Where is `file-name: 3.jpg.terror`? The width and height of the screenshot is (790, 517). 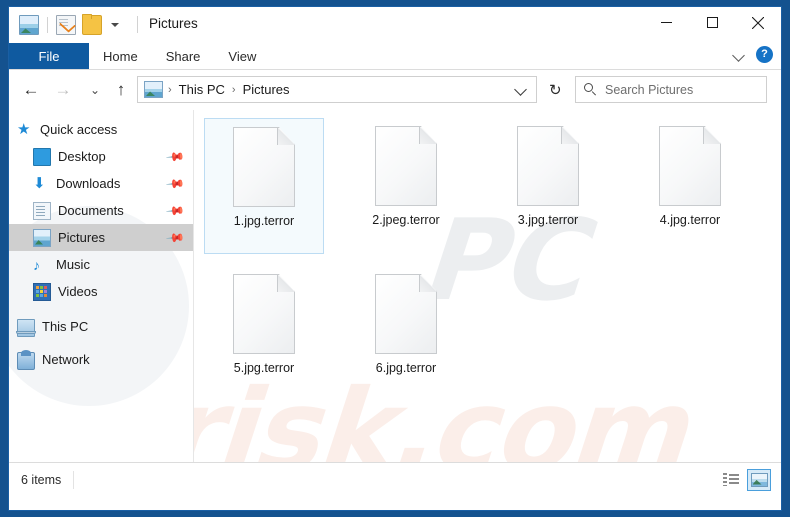
file-name: 3.jpg.terror is located at coordinates (548, 220).